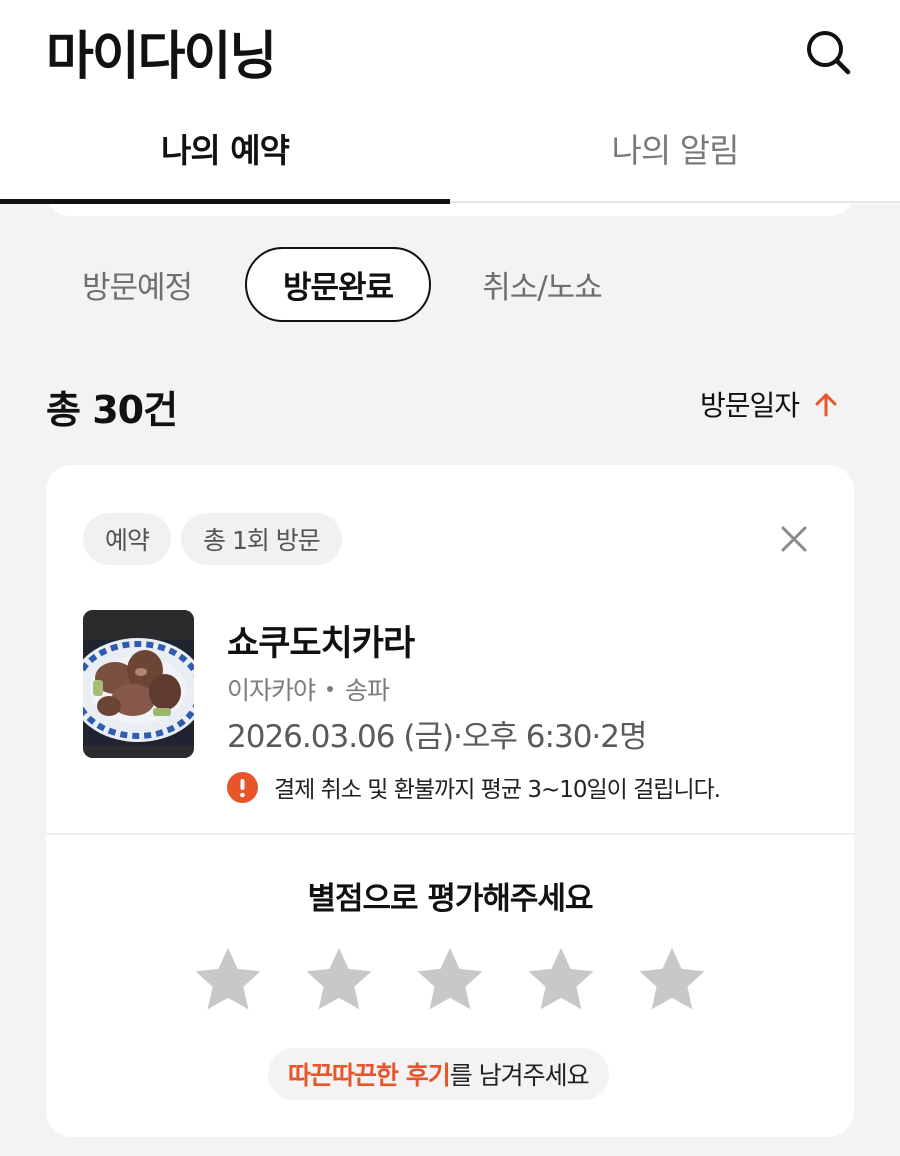 This screenshot has width=900, height=1156. I want to click on delete-button, so click(794, 539).